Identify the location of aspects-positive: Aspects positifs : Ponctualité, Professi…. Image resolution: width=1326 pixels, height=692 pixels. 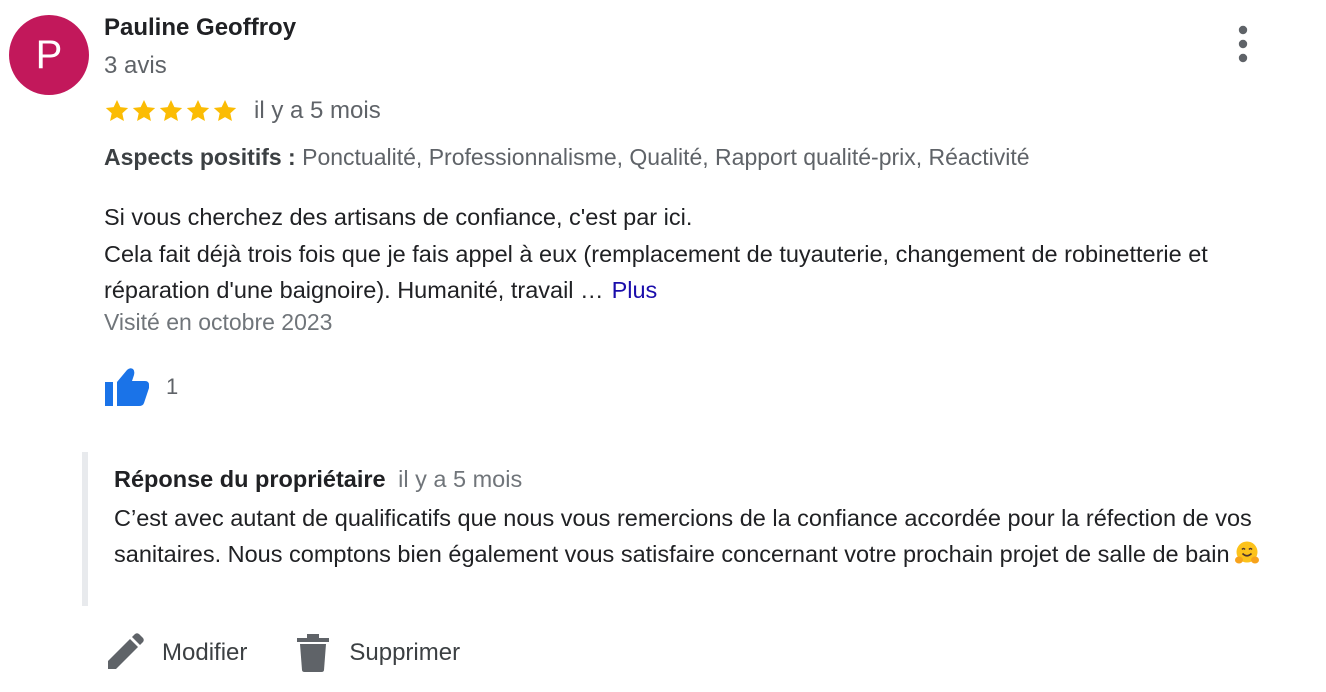
(567, 157).